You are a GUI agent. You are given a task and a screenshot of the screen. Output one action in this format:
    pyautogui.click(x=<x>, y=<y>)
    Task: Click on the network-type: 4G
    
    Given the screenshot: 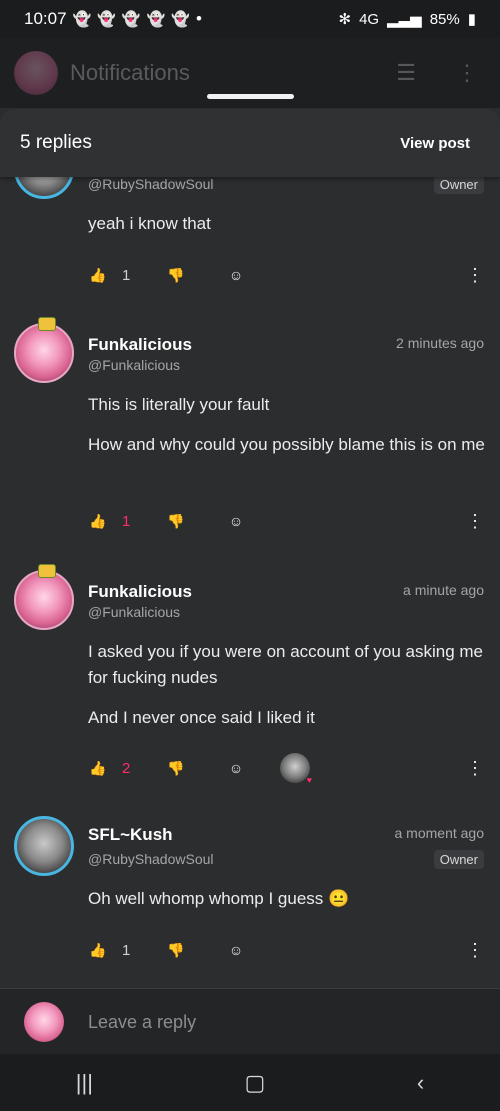 What is the action you would take?
    pyautogui.click(x=369, y=19)
    